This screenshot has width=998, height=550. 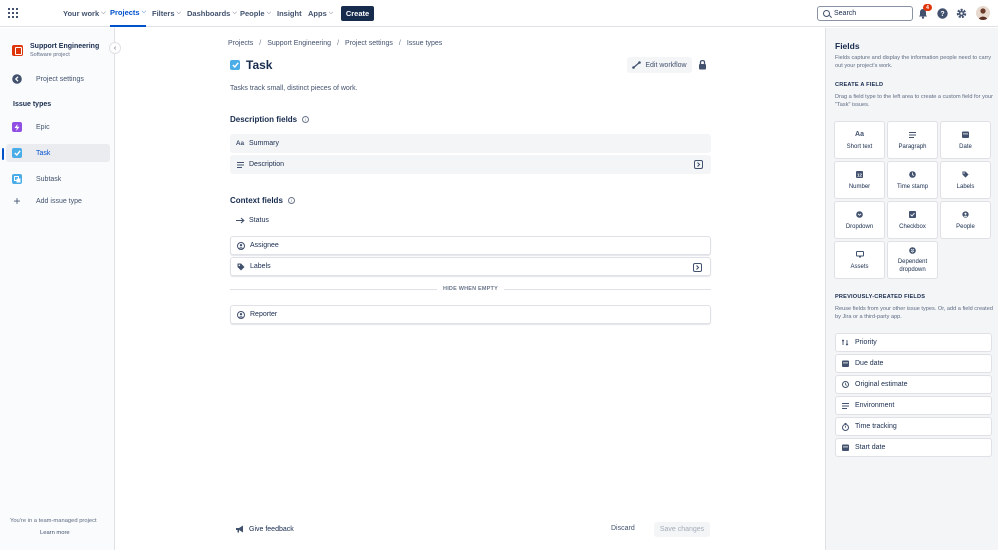 What do you see at coordinates (913, 426) in the screenshot?
I see `existing-field-time-tracking: Time tracking` at bounding box center [913, 426].